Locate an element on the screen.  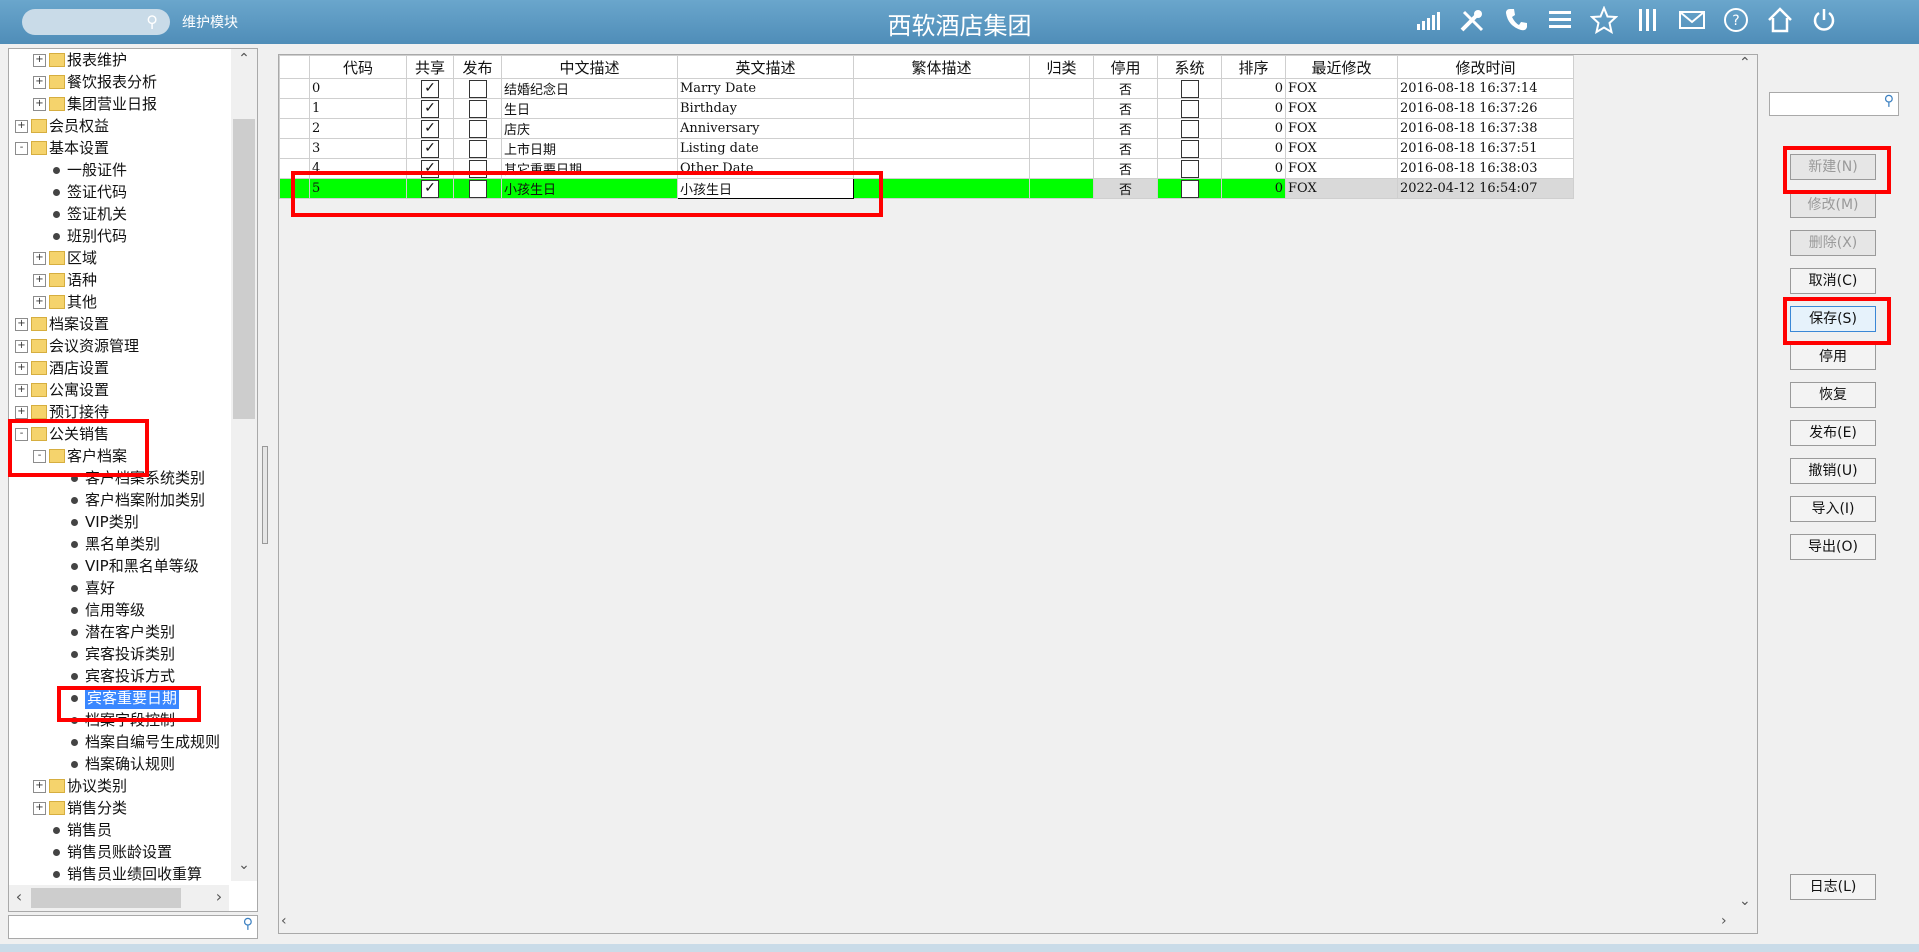
tree-item-label: 销售员 is located at coordinates (89, 830).